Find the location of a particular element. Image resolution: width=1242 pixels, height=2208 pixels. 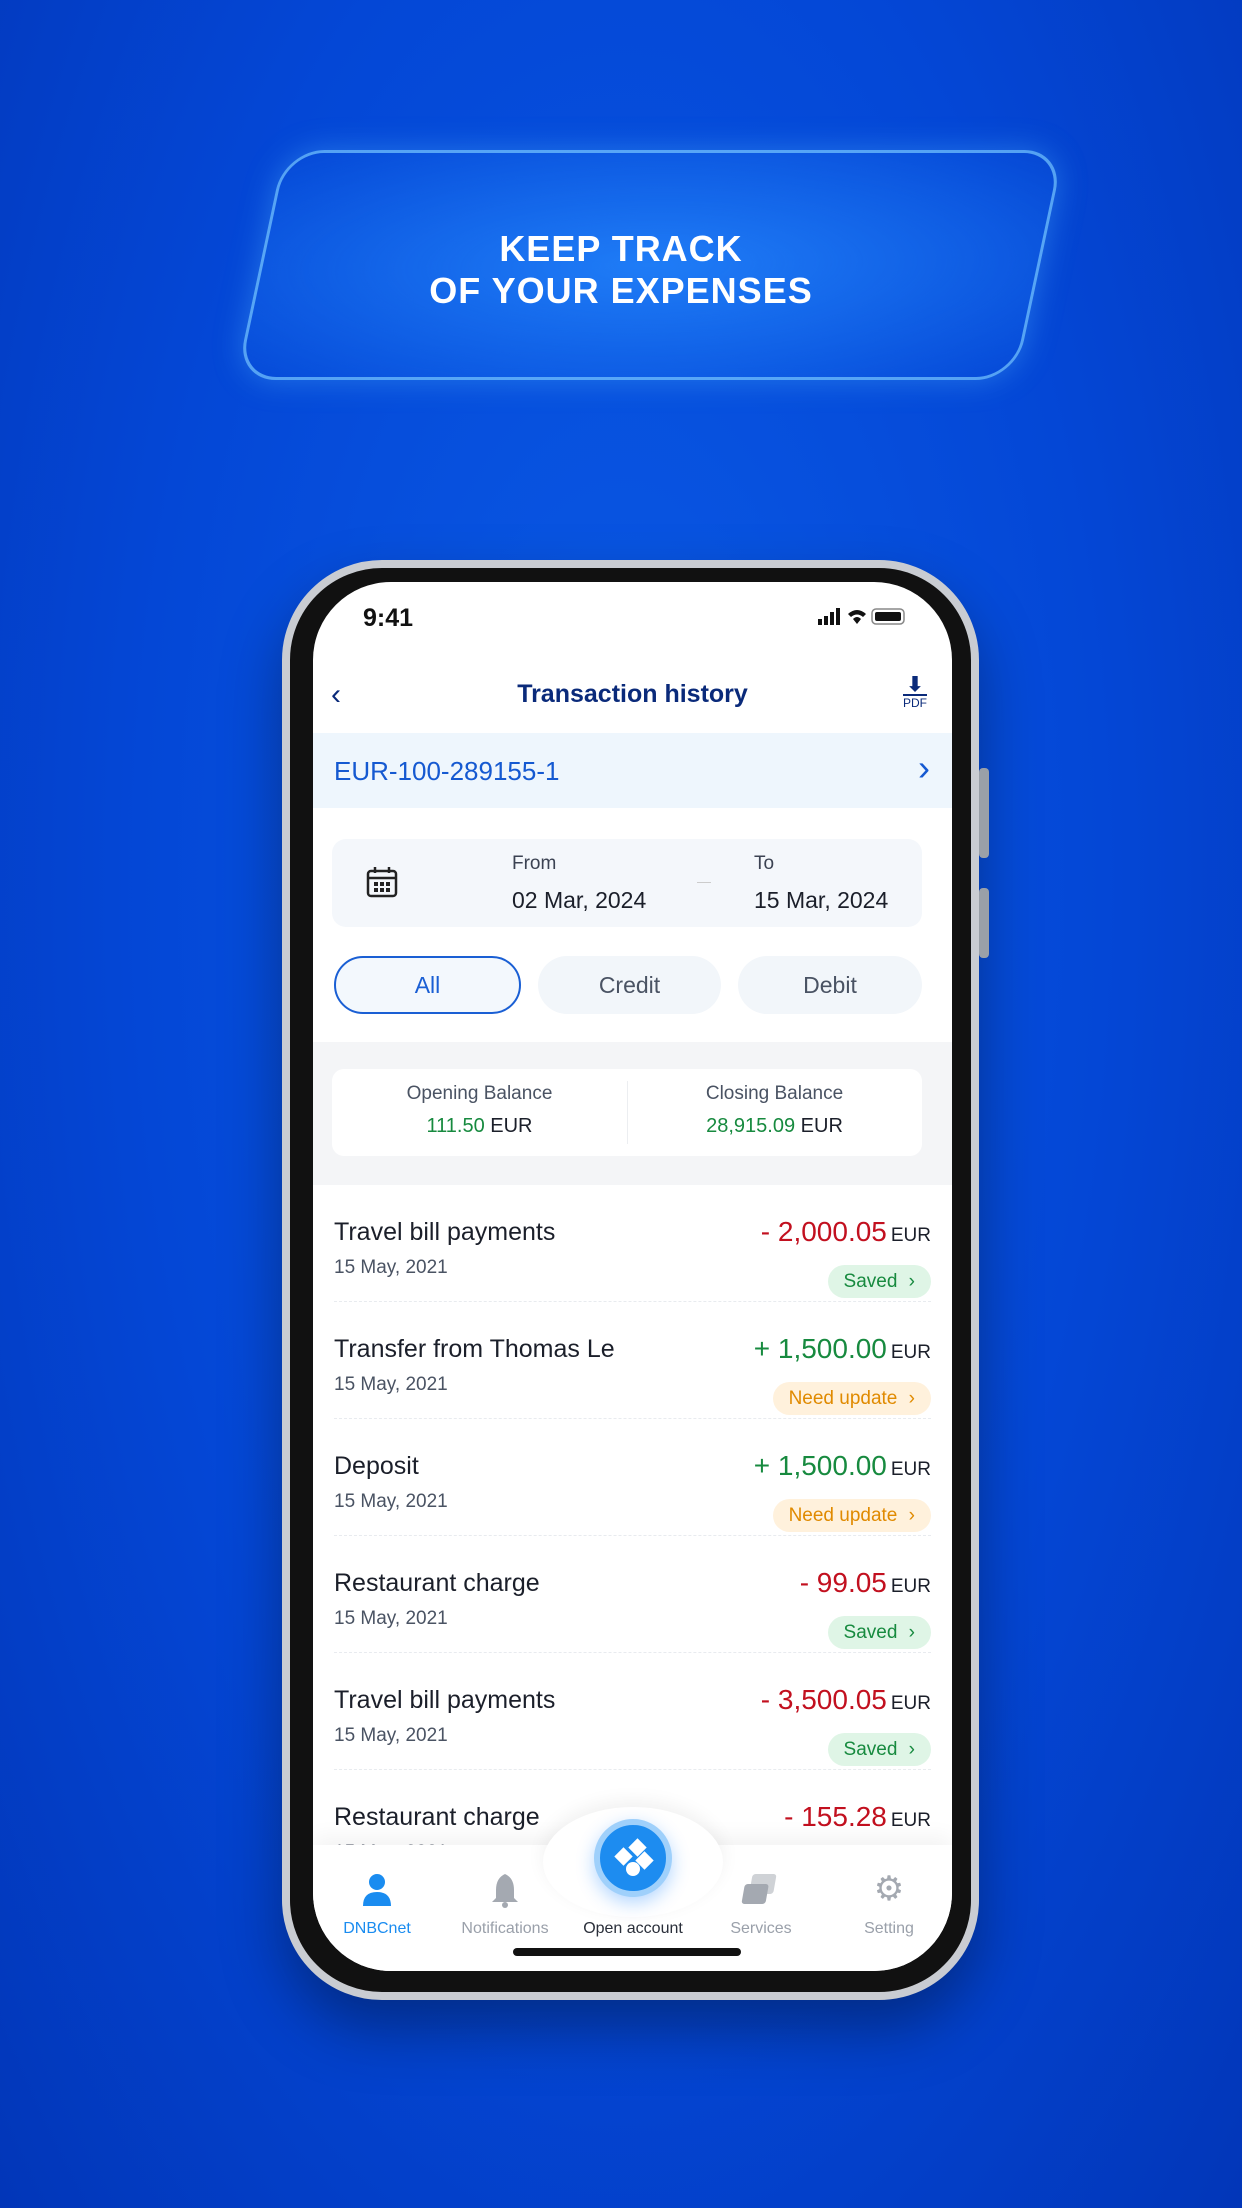

to-label: To is located at coordinates (764, 863).